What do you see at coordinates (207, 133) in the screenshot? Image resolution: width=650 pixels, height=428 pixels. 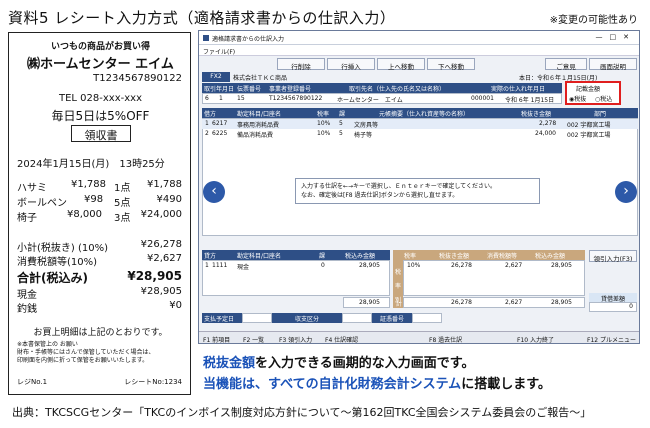 I see `line-no: 2` at bounding box center [207, 133].